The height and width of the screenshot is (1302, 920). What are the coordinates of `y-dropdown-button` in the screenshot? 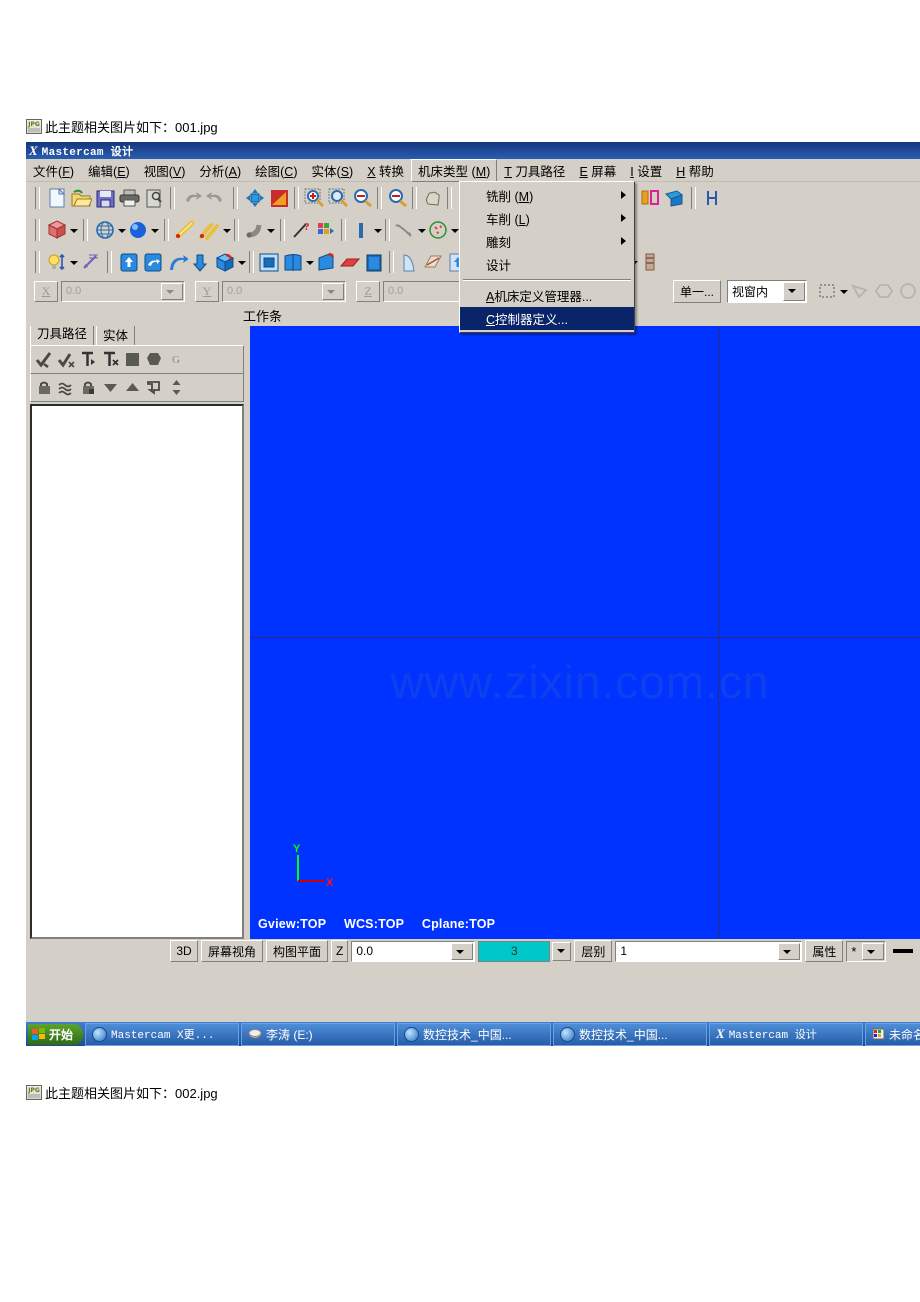 It's located at (333, 291).